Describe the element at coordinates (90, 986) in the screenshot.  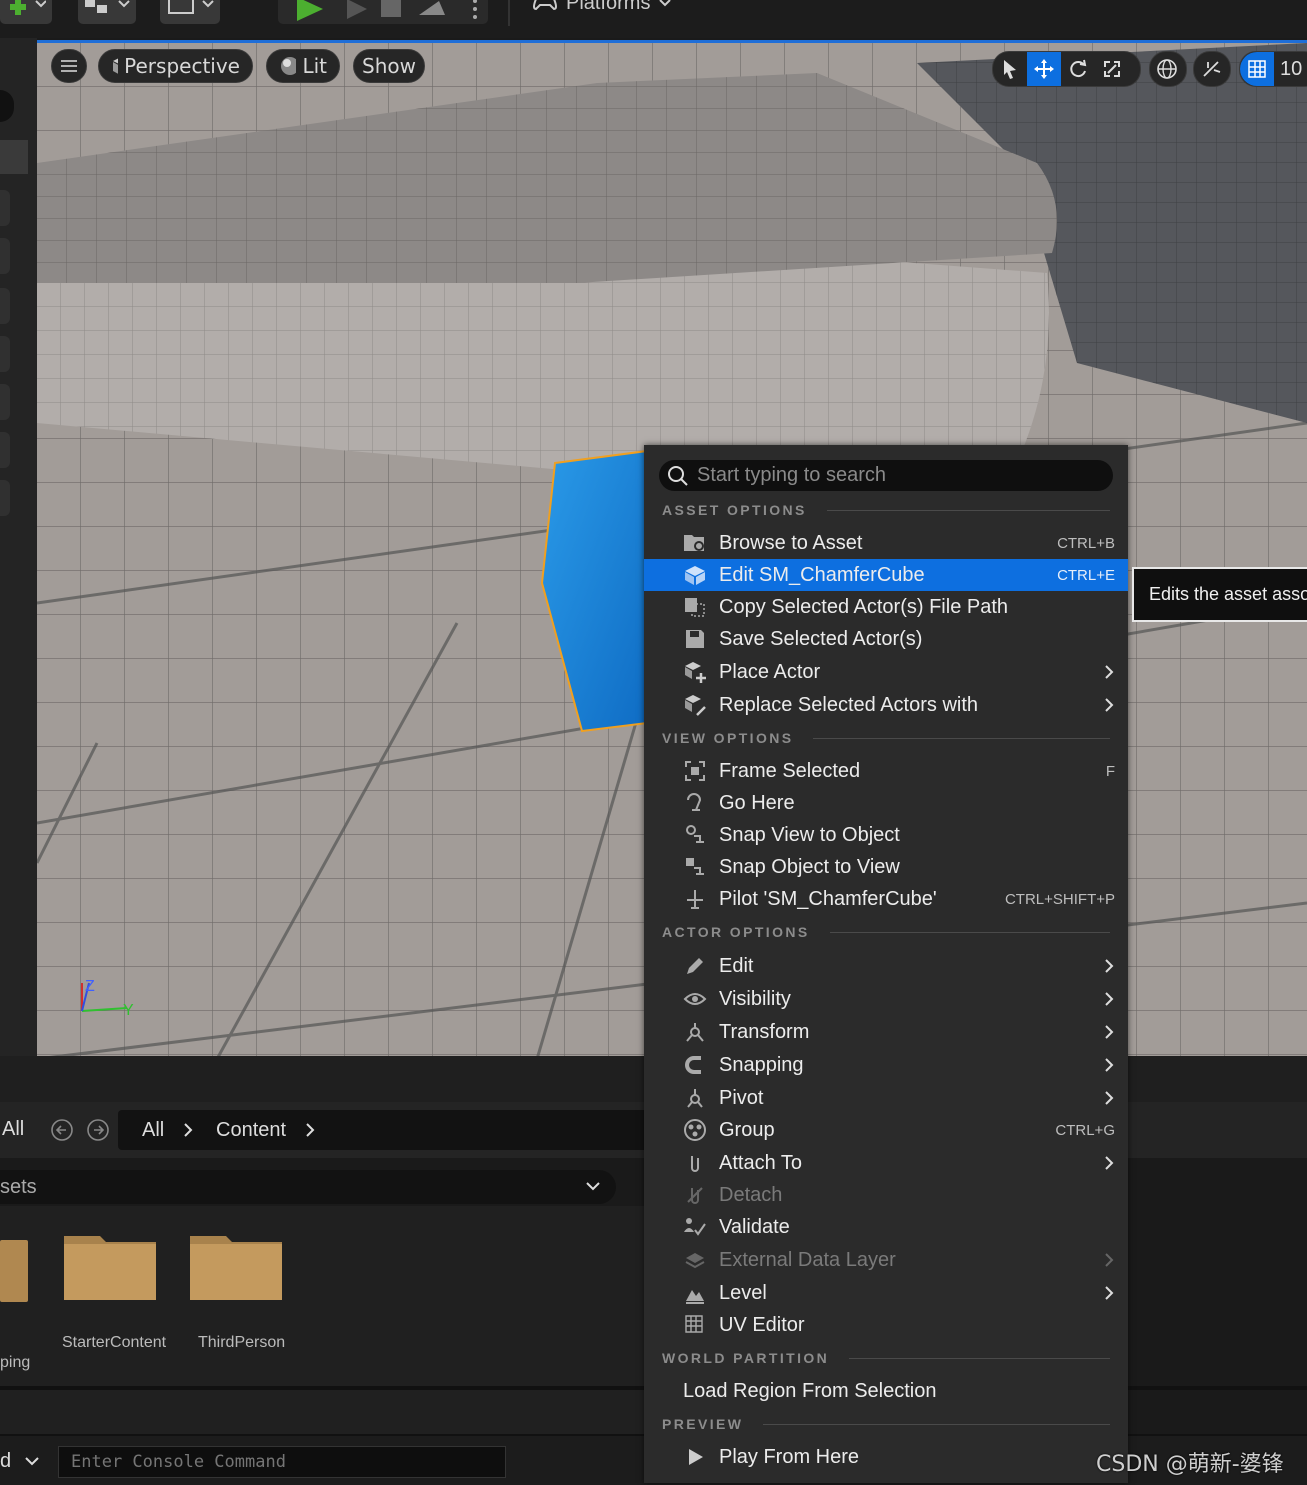
I see `svg-text: Z` at that location.